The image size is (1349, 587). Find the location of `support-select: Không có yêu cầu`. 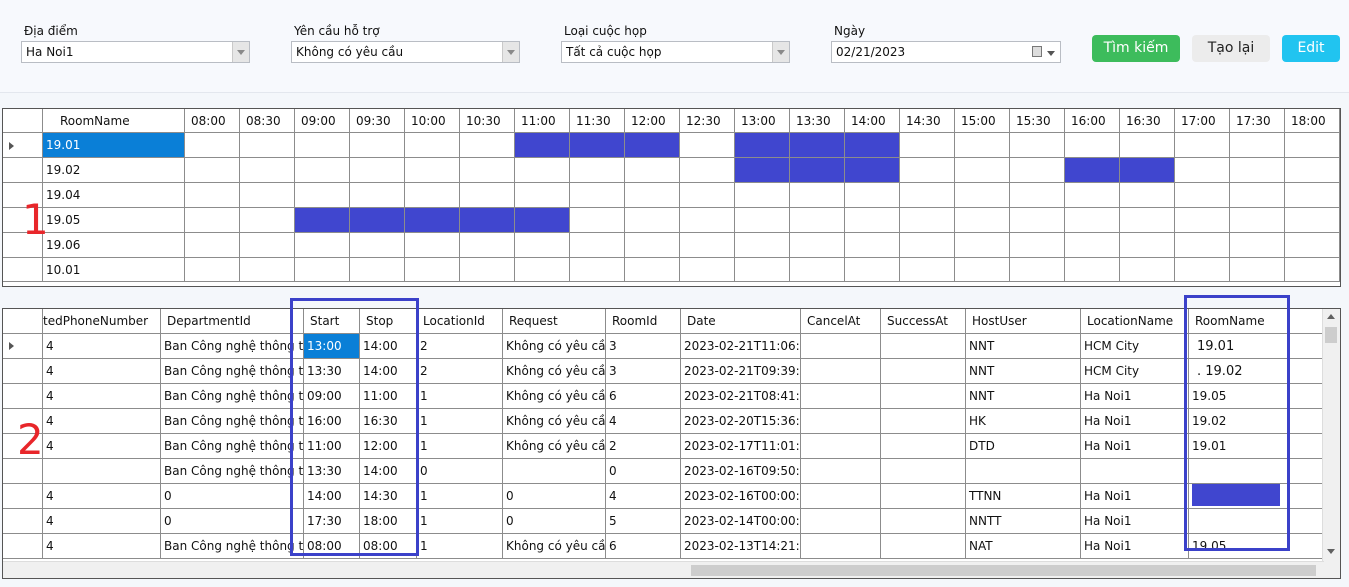

support-select: Không có yêu cầu is located at coordinates (405, 52).